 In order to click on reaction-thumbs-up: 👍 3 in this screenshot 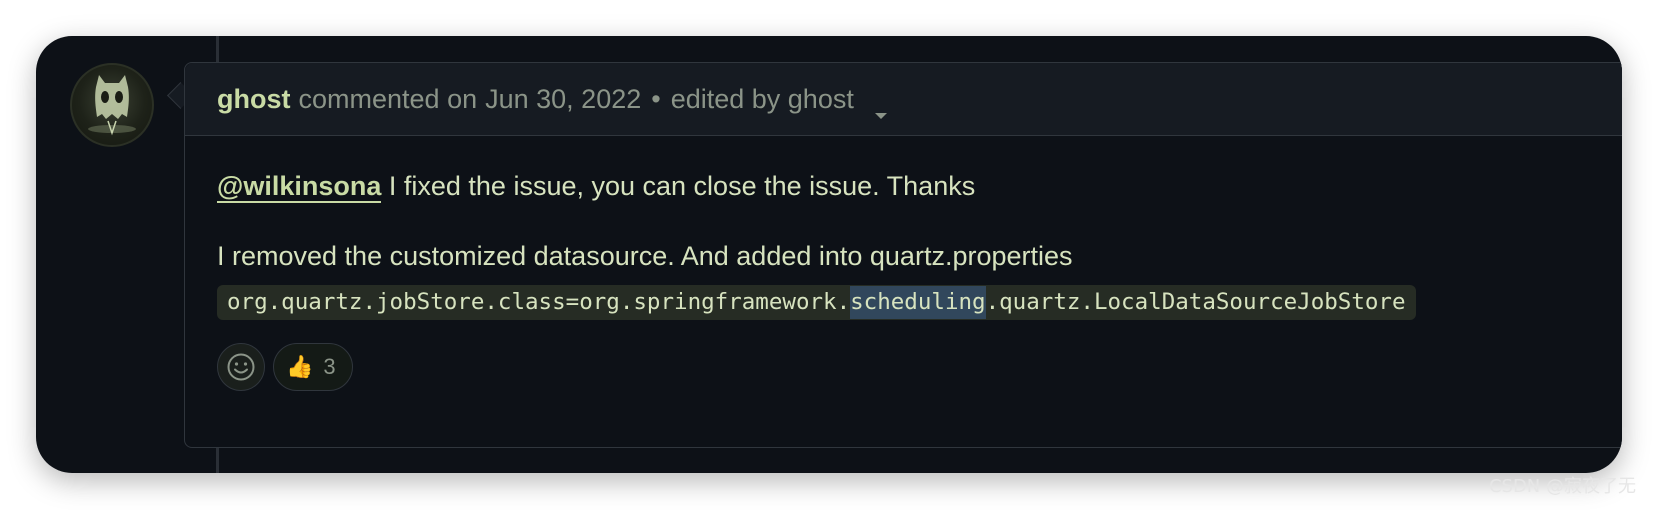, I will do `click(313, 367)`.